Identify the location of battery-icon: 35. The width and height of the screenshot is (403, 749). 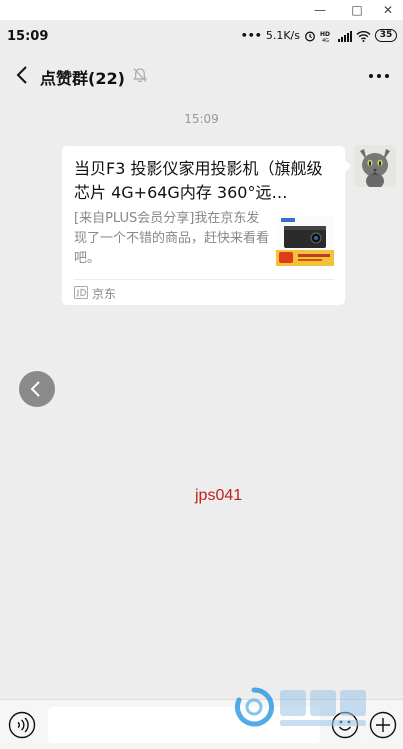
(386, 35).